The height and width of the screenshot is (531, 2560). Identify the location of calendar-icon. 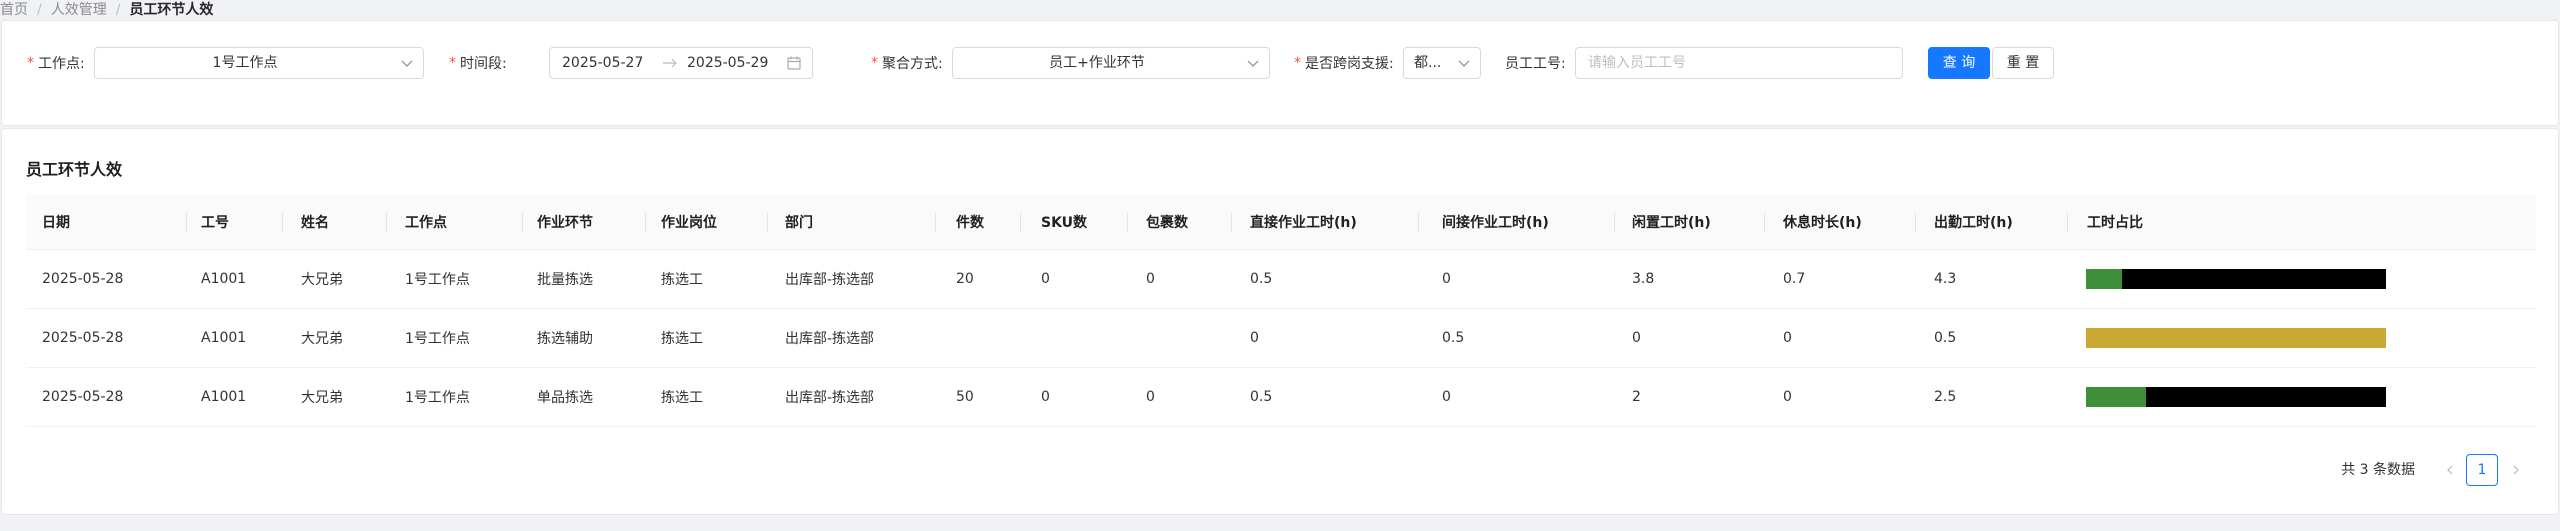
(794, 63).